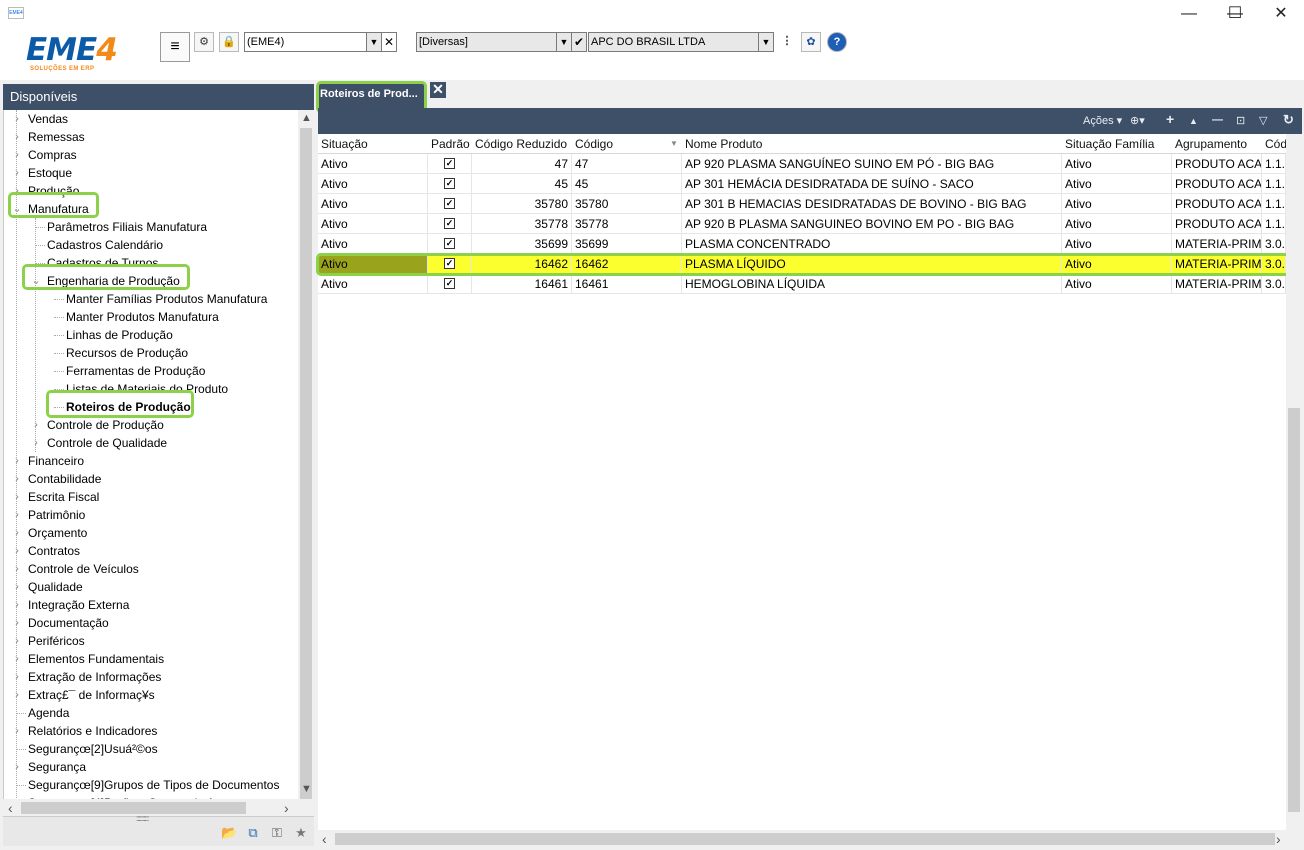 This screenshot has height=850, width=1304. Describe the element at coordinates (151, 155) in the screenshot. I see `tree-item-compras: › Compras` at that location.